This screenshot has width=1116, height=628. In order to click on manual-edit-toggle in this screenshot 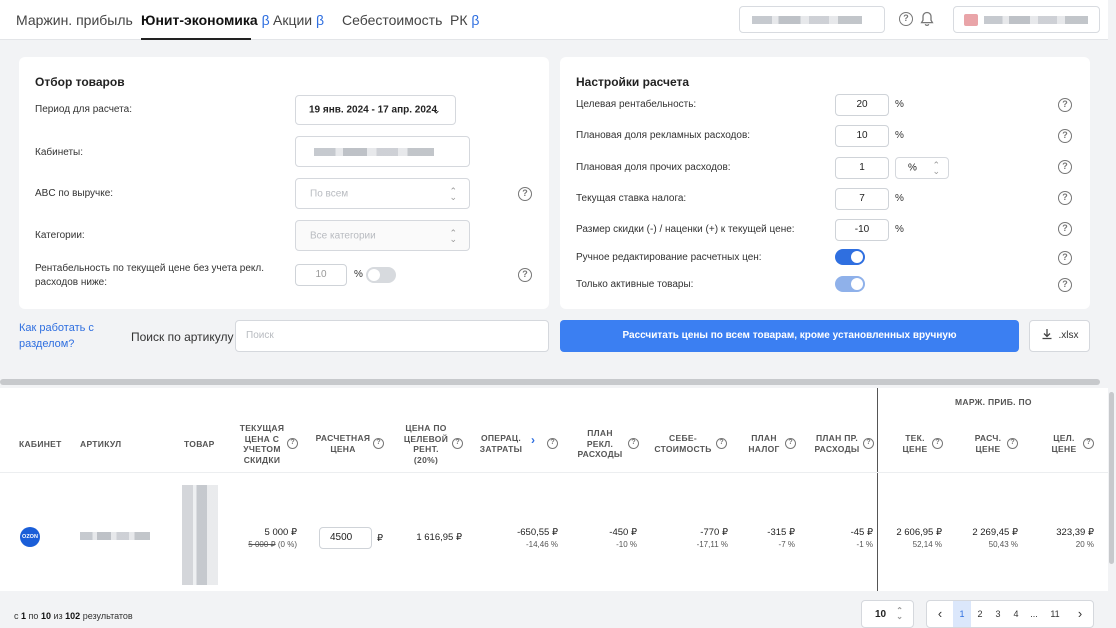, I will do `click(850, 257)`.